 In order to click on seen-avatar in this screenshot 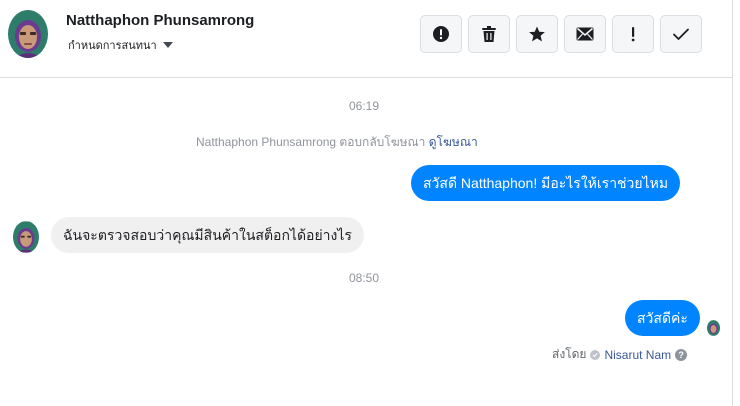, I will do `click(713, 328)`.